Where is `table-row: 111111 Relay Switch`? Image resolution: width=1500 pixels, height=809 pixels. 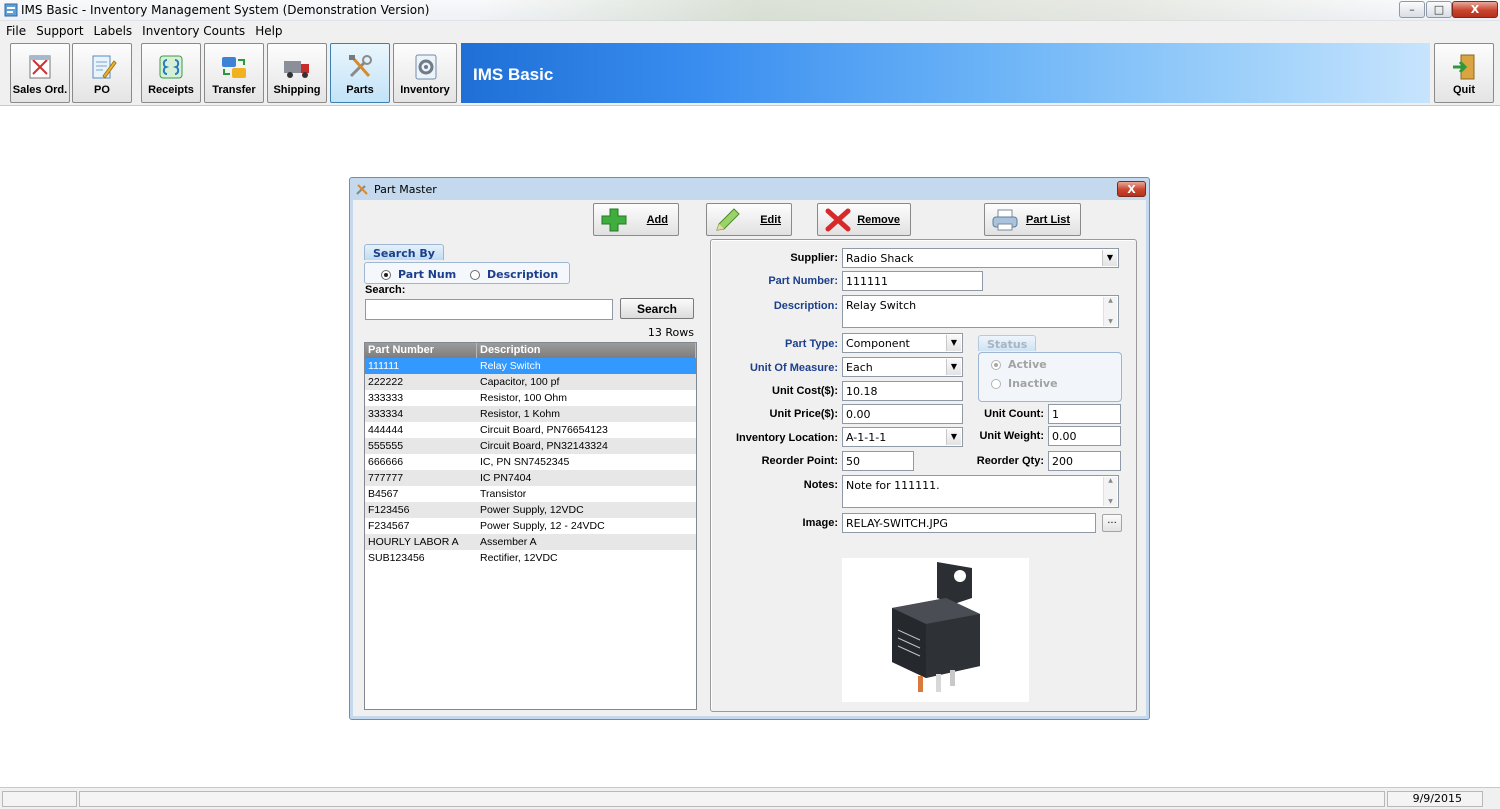 table-row: 111111 Relay Switch is located at coordinates (530, 366).